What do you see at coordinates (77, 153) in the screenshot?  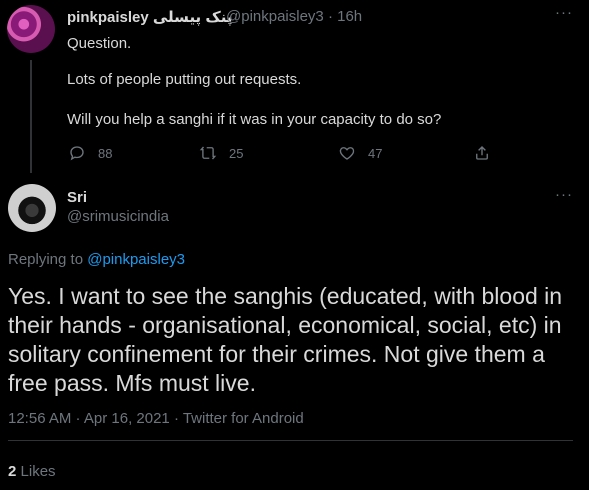 I see `reply-icon` at bounding box center [77, 153].